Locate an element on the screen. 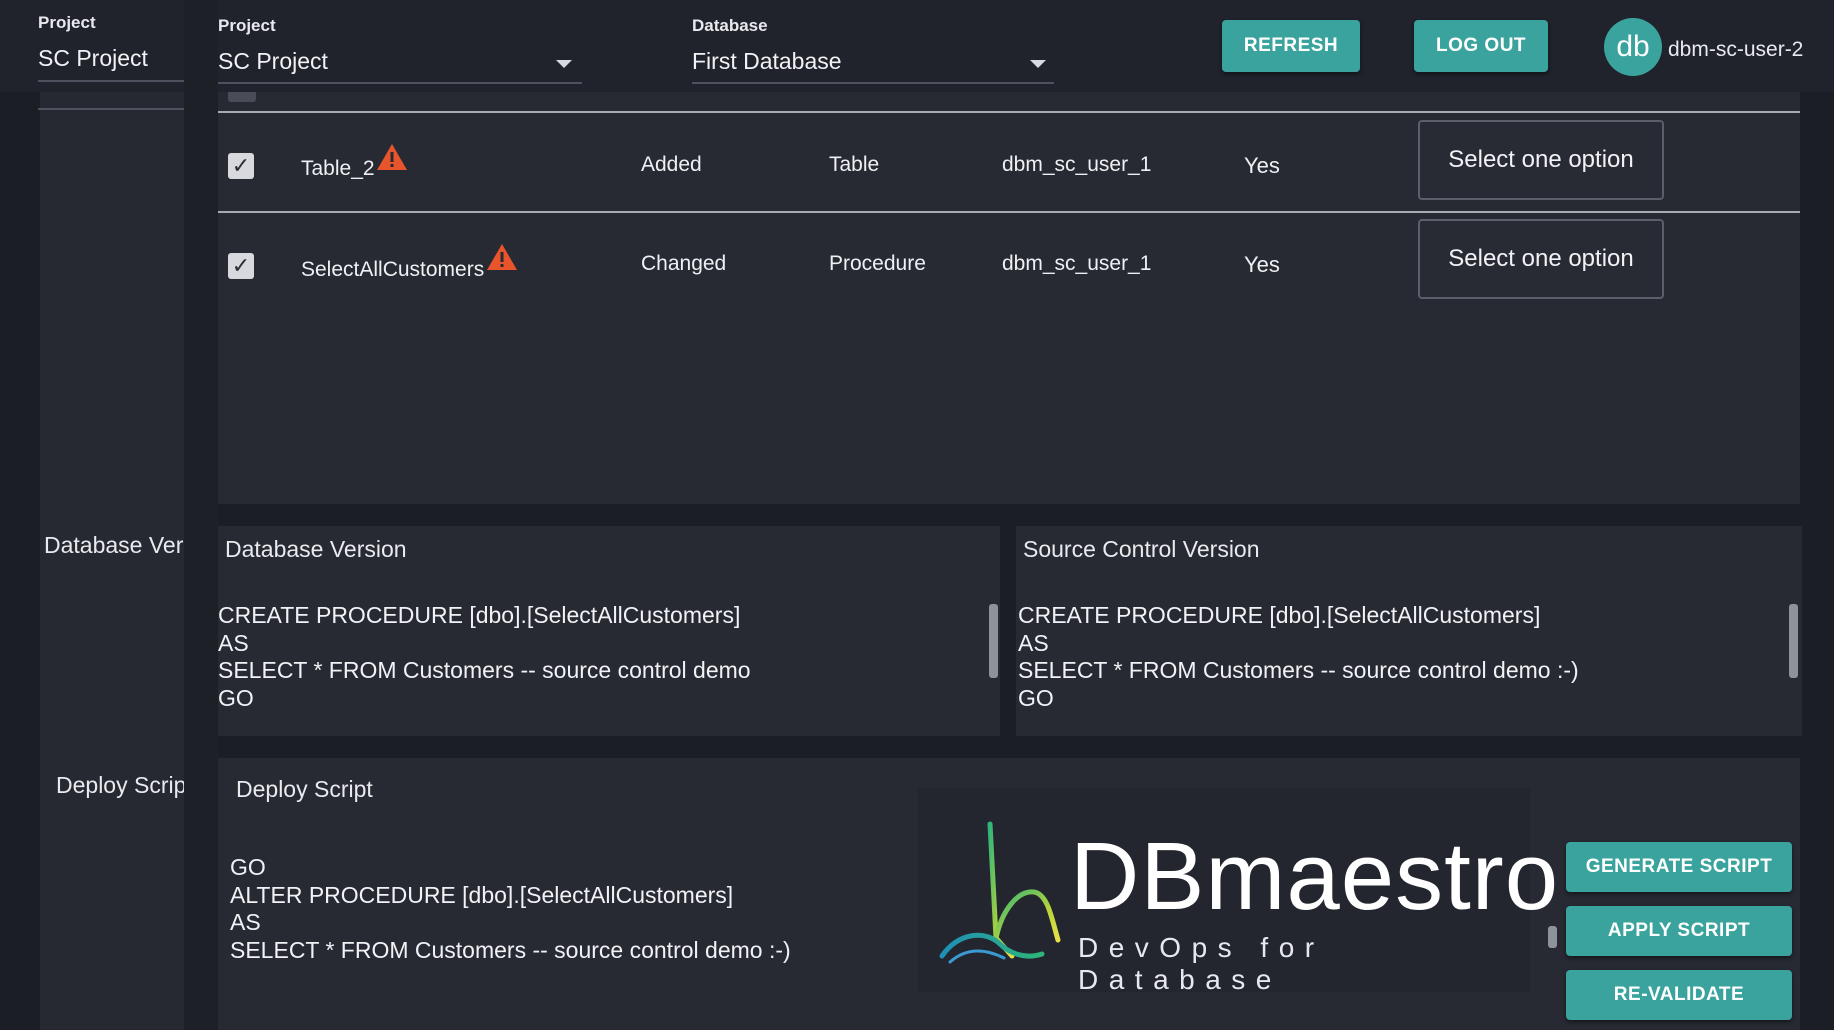 The width and height of the screenshot is (1834, 1030). project-select-value: SC Project is located at coordinates (273, 61).